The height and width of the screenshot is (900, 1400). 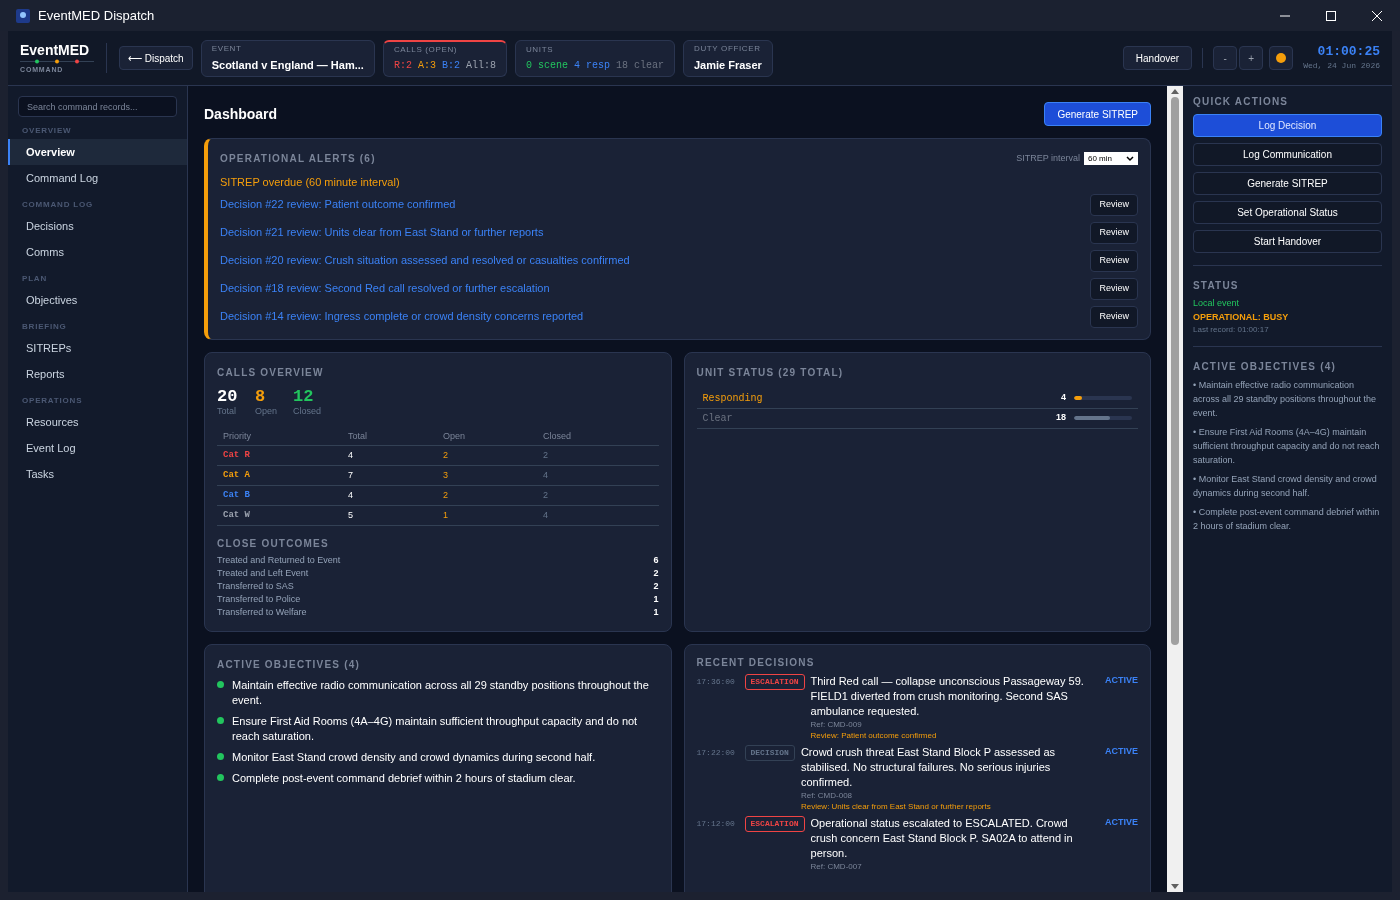 What do you see at coordinates (1225, 58) in the screenshot?
I see `zoom-out-button: -` at bounding box center [1225, 58].